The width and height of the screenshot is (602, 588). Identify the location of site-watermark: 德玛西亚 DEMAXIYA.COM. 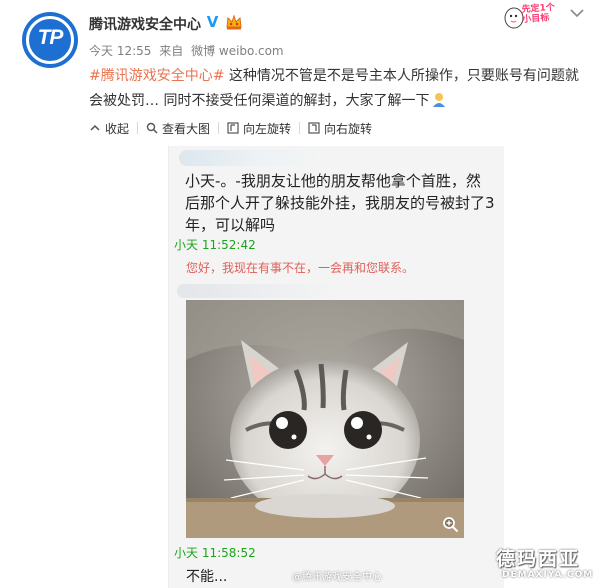
(548, 566).